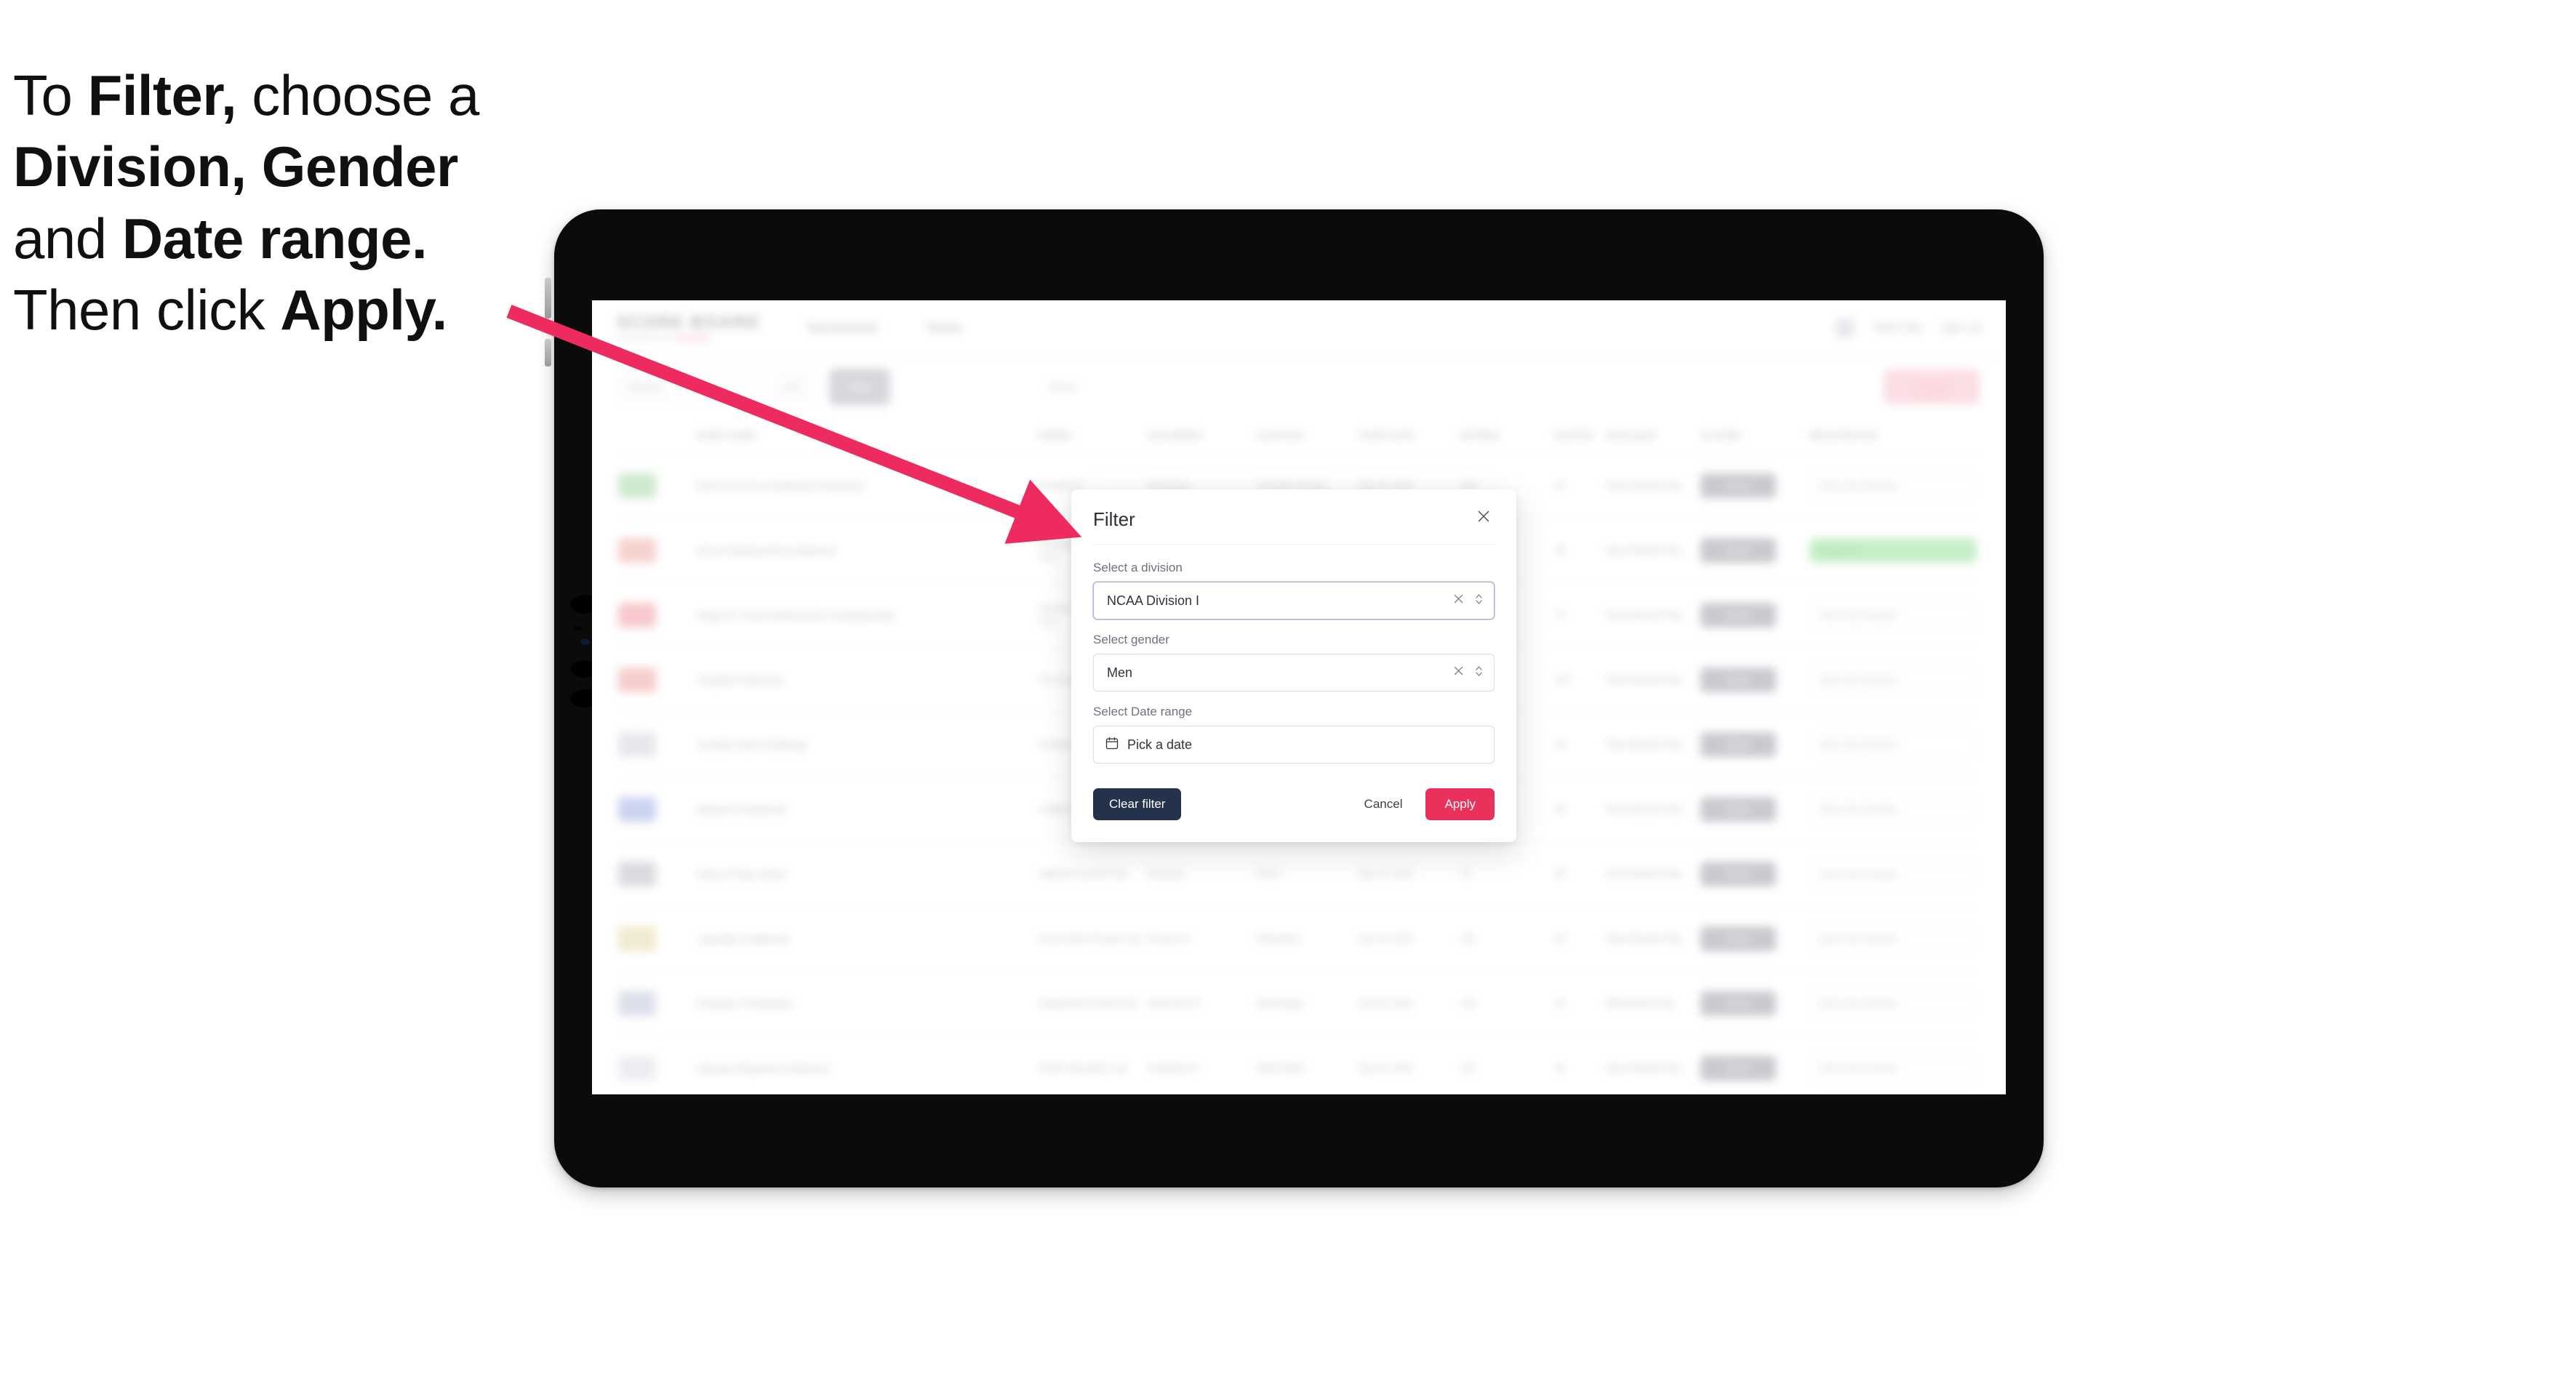 The height and width of the screenshot is (1386, 2576). I want to click on registration-button: Registered, so click(1893, 551).